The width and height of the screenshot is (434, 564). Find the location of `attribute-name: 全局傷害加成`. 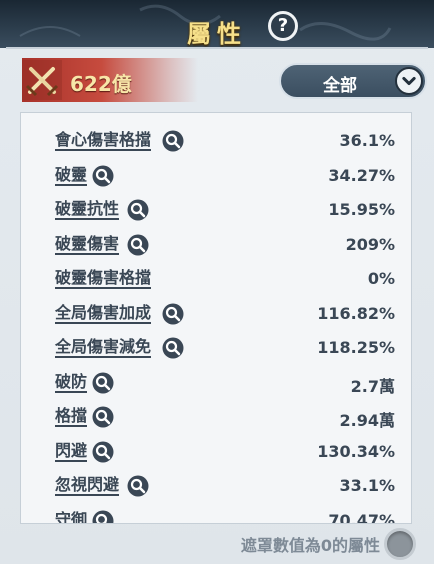

attribute-name: 全局傷害加成 is located at coordinates (103, 313).